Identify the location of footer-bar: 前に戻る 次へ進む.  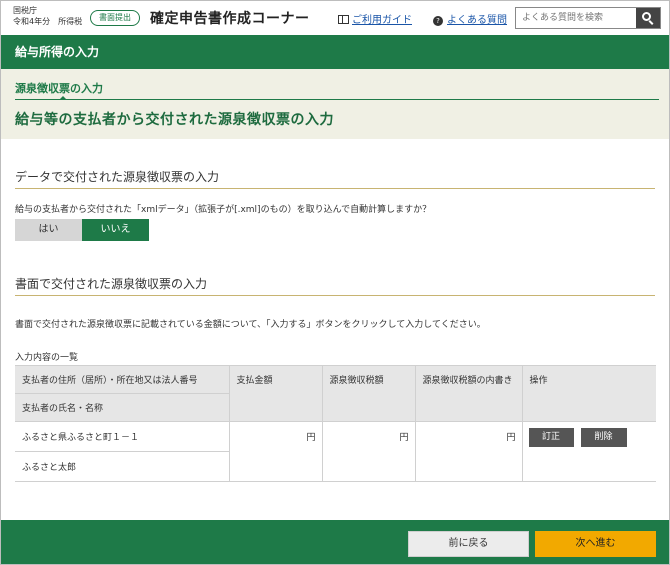
(335, 542).